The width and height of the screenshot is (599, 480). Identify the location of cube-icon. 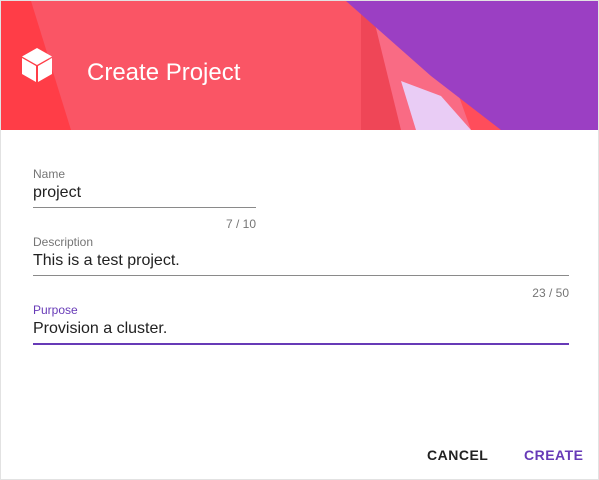
(37, 65).